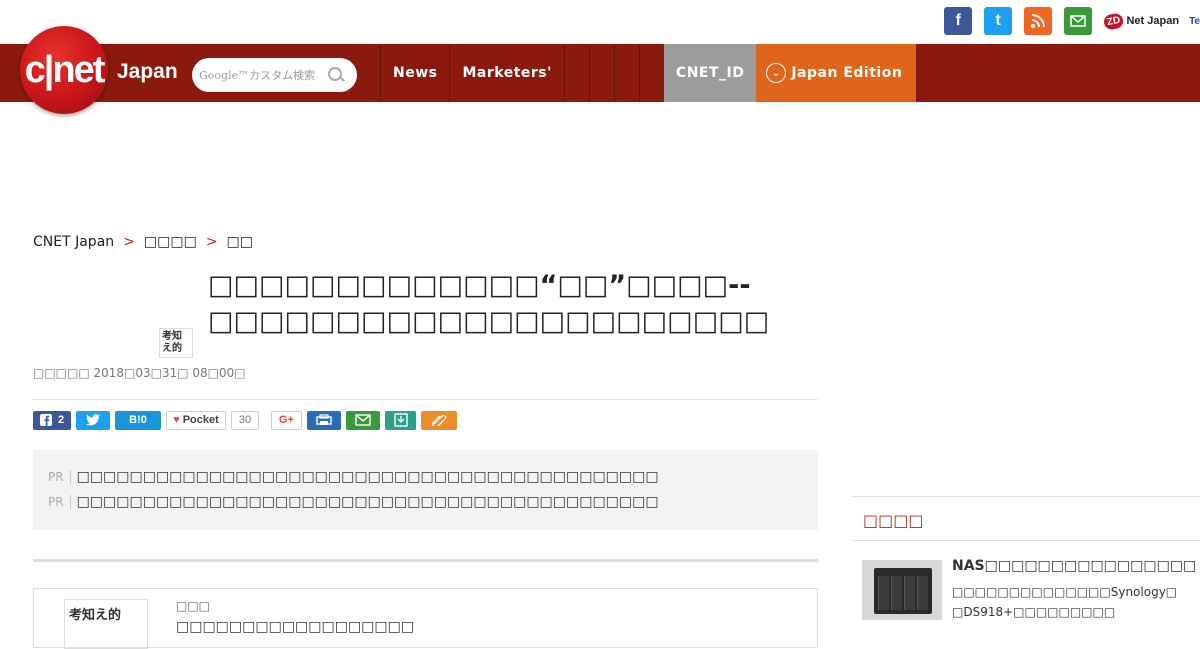 The image size is (1200, 649). What do you see at coordinates (414, 73) in the screenshot?
I see `nav-news: News` at bounding box center [414, 73].